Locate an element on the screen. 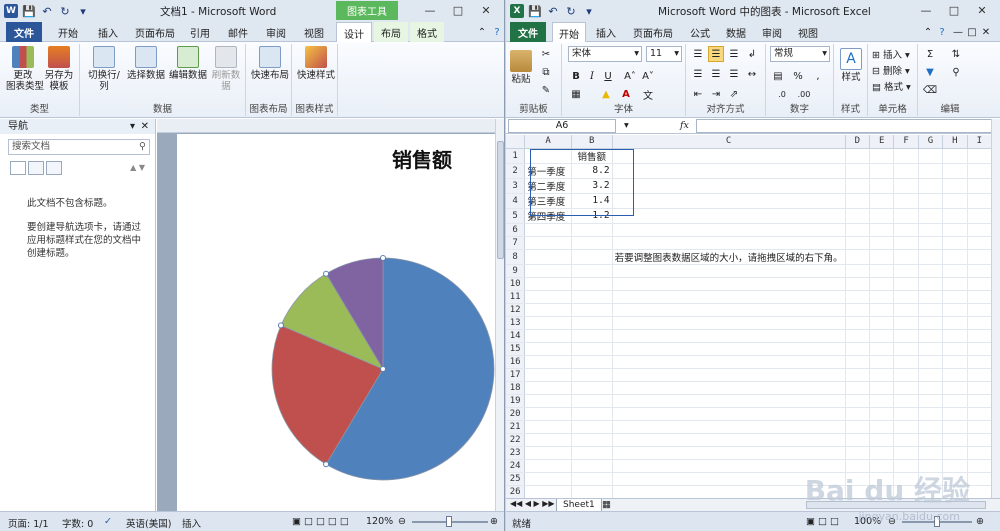 Image resolution: width=1000 pixels, height=531 pixels. view-buttons-icon: ▣□□□□ is located at coordinates (322, 521).